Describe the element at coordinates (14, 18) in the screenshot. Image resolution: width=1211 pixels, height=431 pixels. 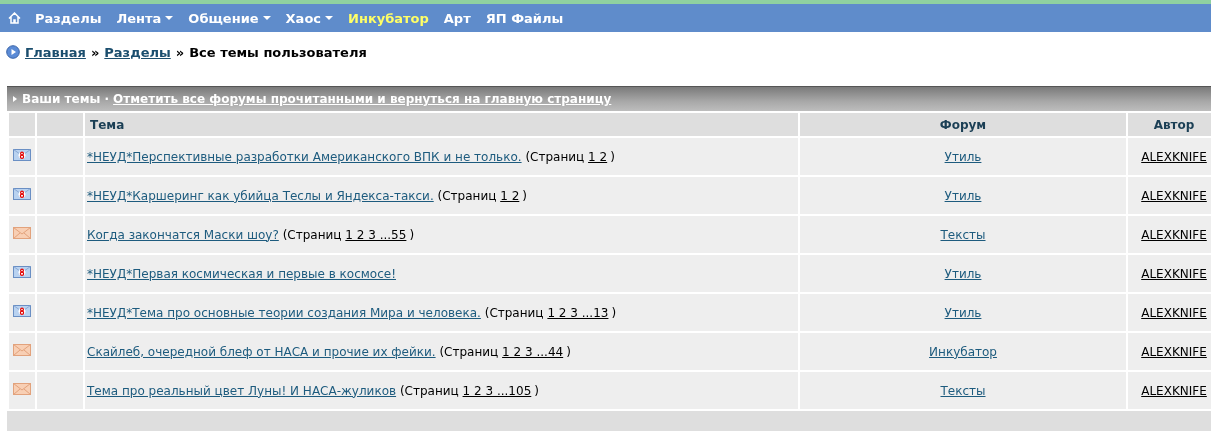
I see `home-icon` at that location.